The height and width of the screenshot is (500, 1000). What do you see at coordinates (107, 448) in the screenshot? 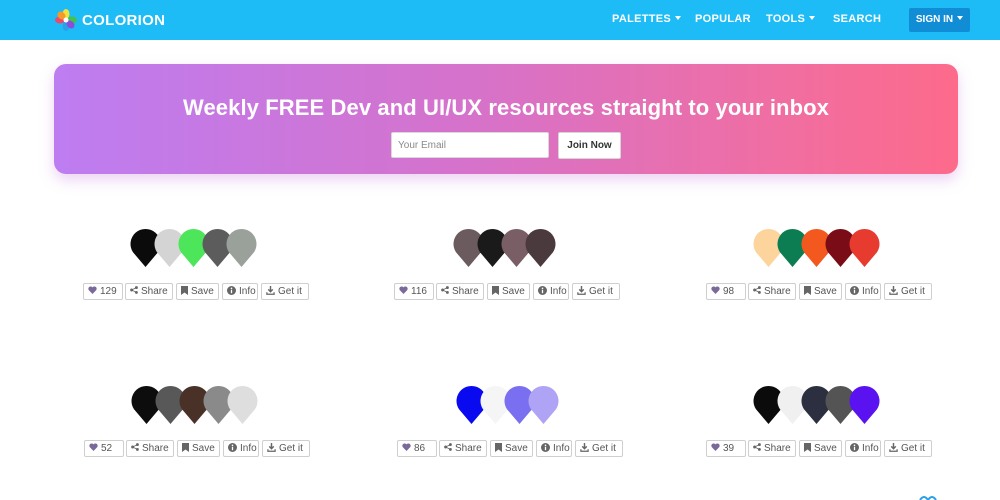
I see `like-label: 52` at bounding box center [107, 448].